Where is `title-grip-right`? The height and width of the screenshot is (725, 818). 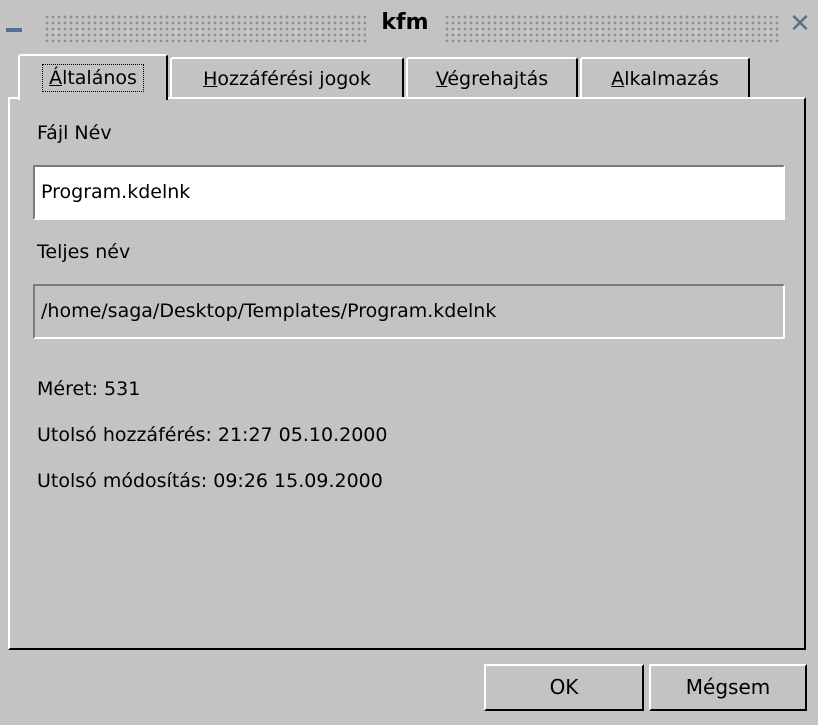
title-grip-right is located at coordinates (612, 28).